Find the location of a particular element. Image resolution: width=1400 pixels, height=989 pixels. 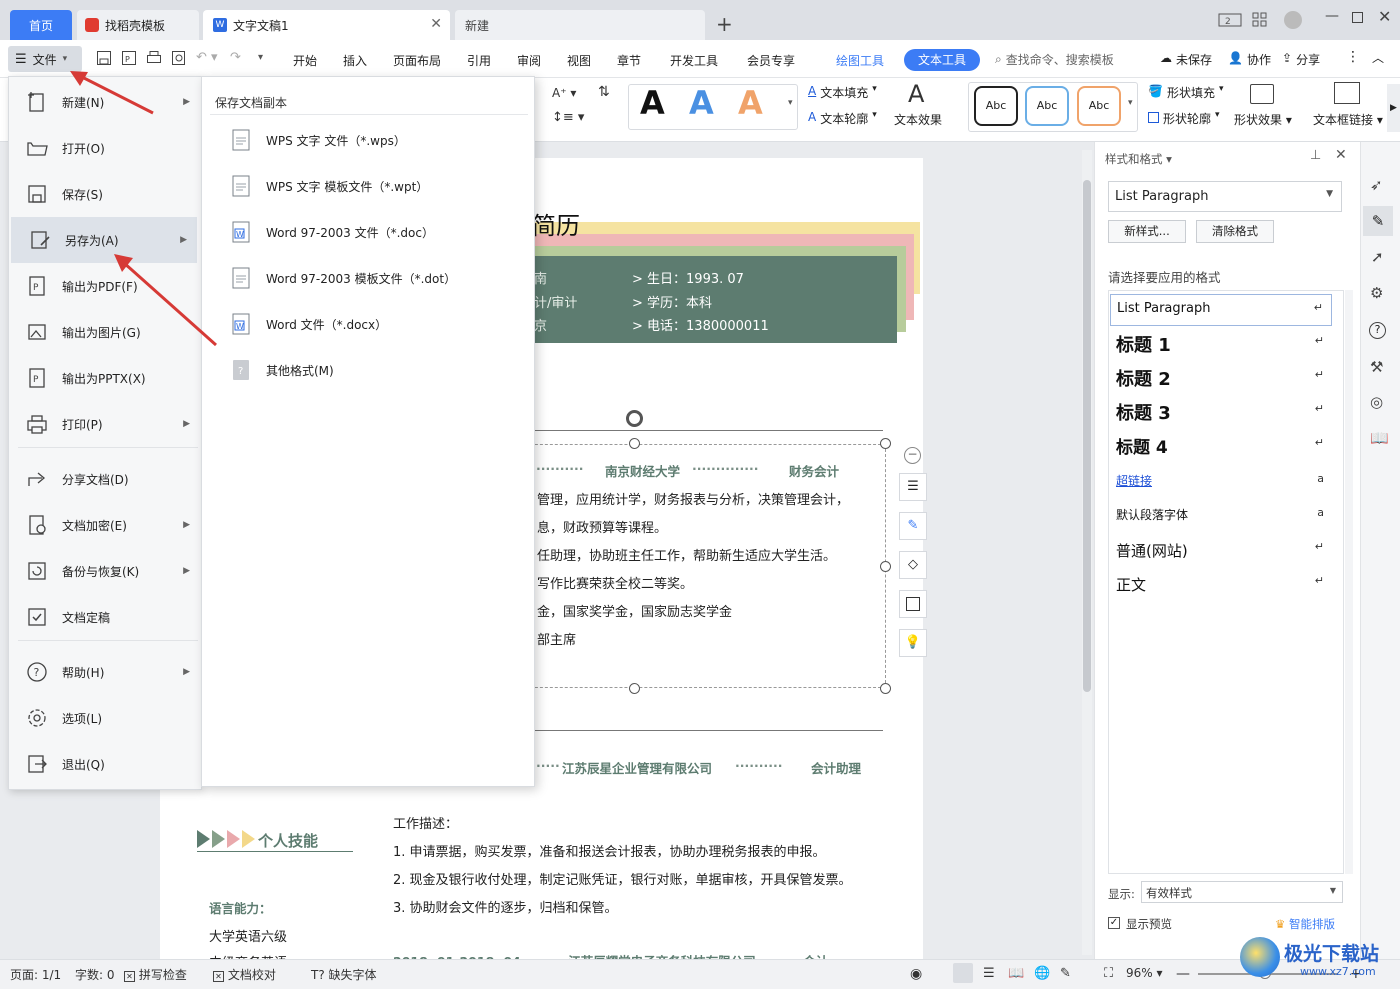

save-format-item: ? 其他格式(M) is located at coordinates (372, 370).